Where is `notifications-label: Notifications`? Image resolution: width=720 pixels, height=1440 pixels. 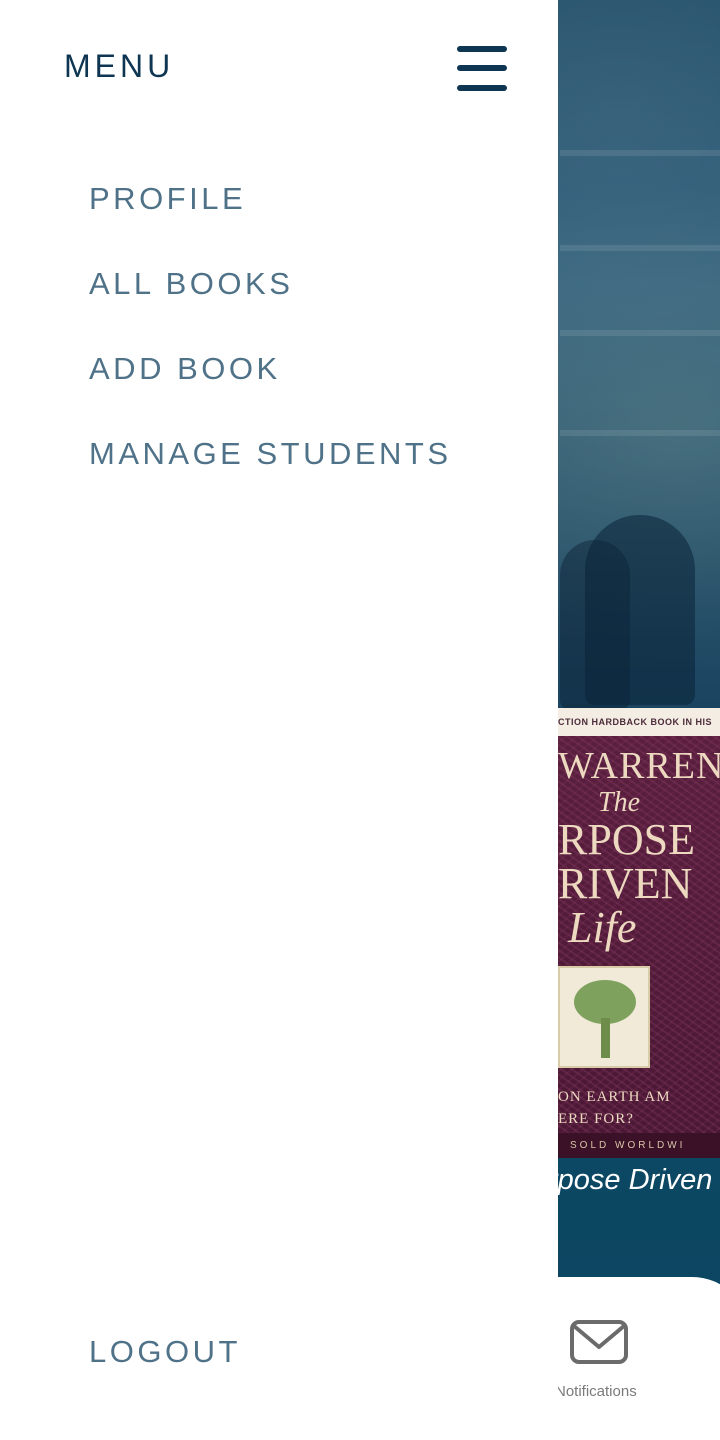
notifications-label: Notifications is located at coordinates (596, 1391).